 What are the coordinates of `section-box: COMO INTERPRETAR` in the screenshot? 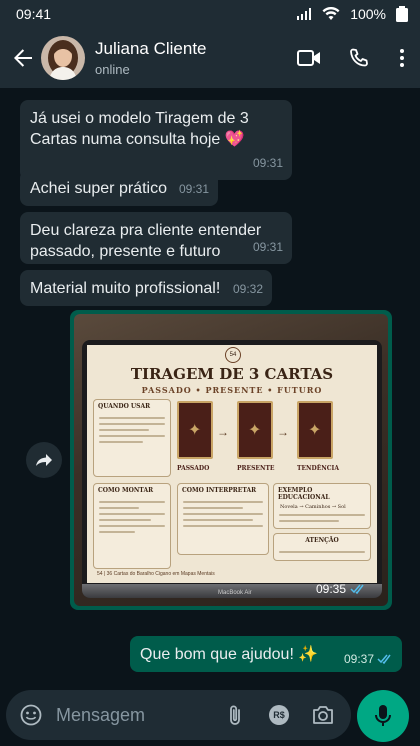 It's located at (223, 519).